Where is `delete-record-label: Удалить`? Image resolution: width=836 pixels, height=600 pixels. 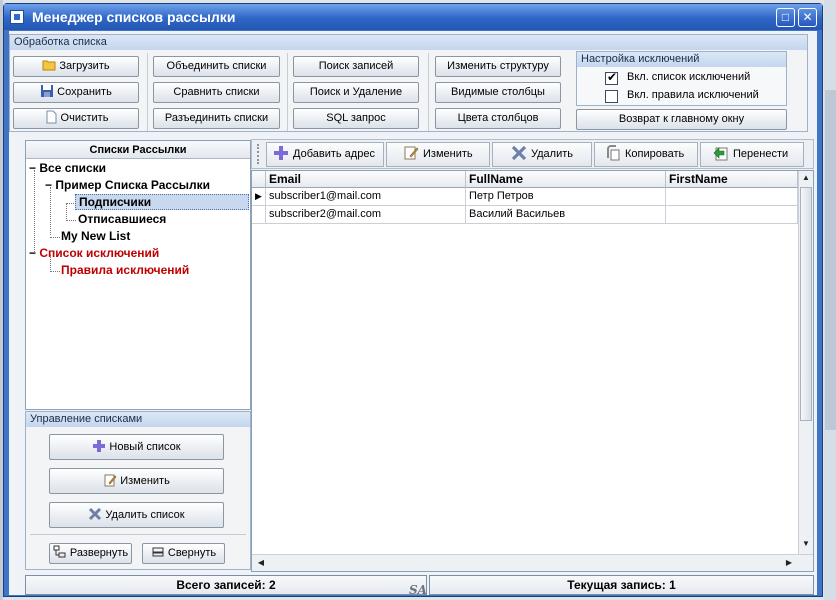
delete-record-label: Удалить is located at coordinates (552, 154).